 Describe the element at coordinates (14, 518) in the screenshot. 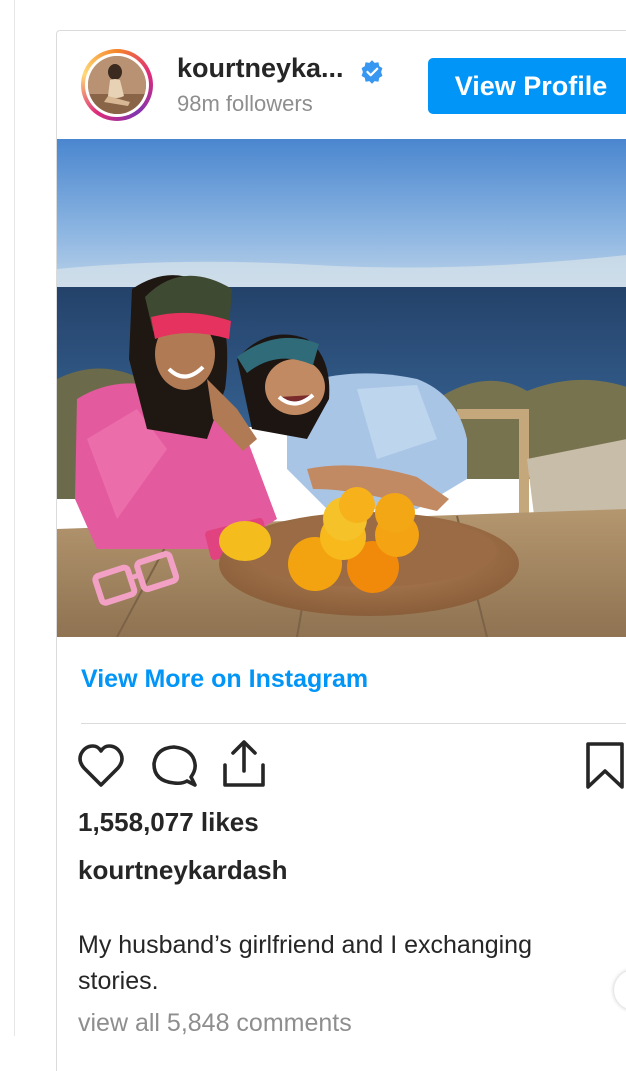

I see `page-left-border` at that location.